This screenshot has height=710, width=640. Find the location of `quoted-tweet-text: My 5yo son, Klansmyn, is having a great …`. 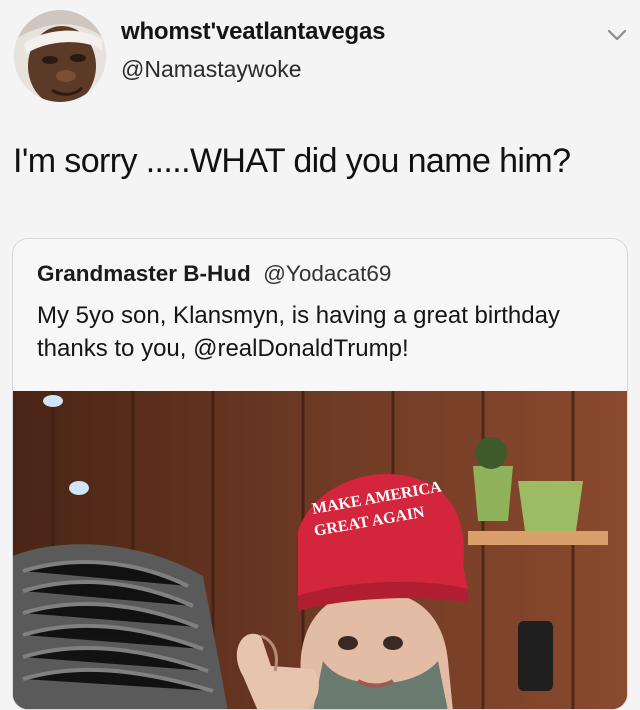

quoted-tweet-text: My 5yo son, Klansmyn, is having a great … is located at coordinates (298, 332).